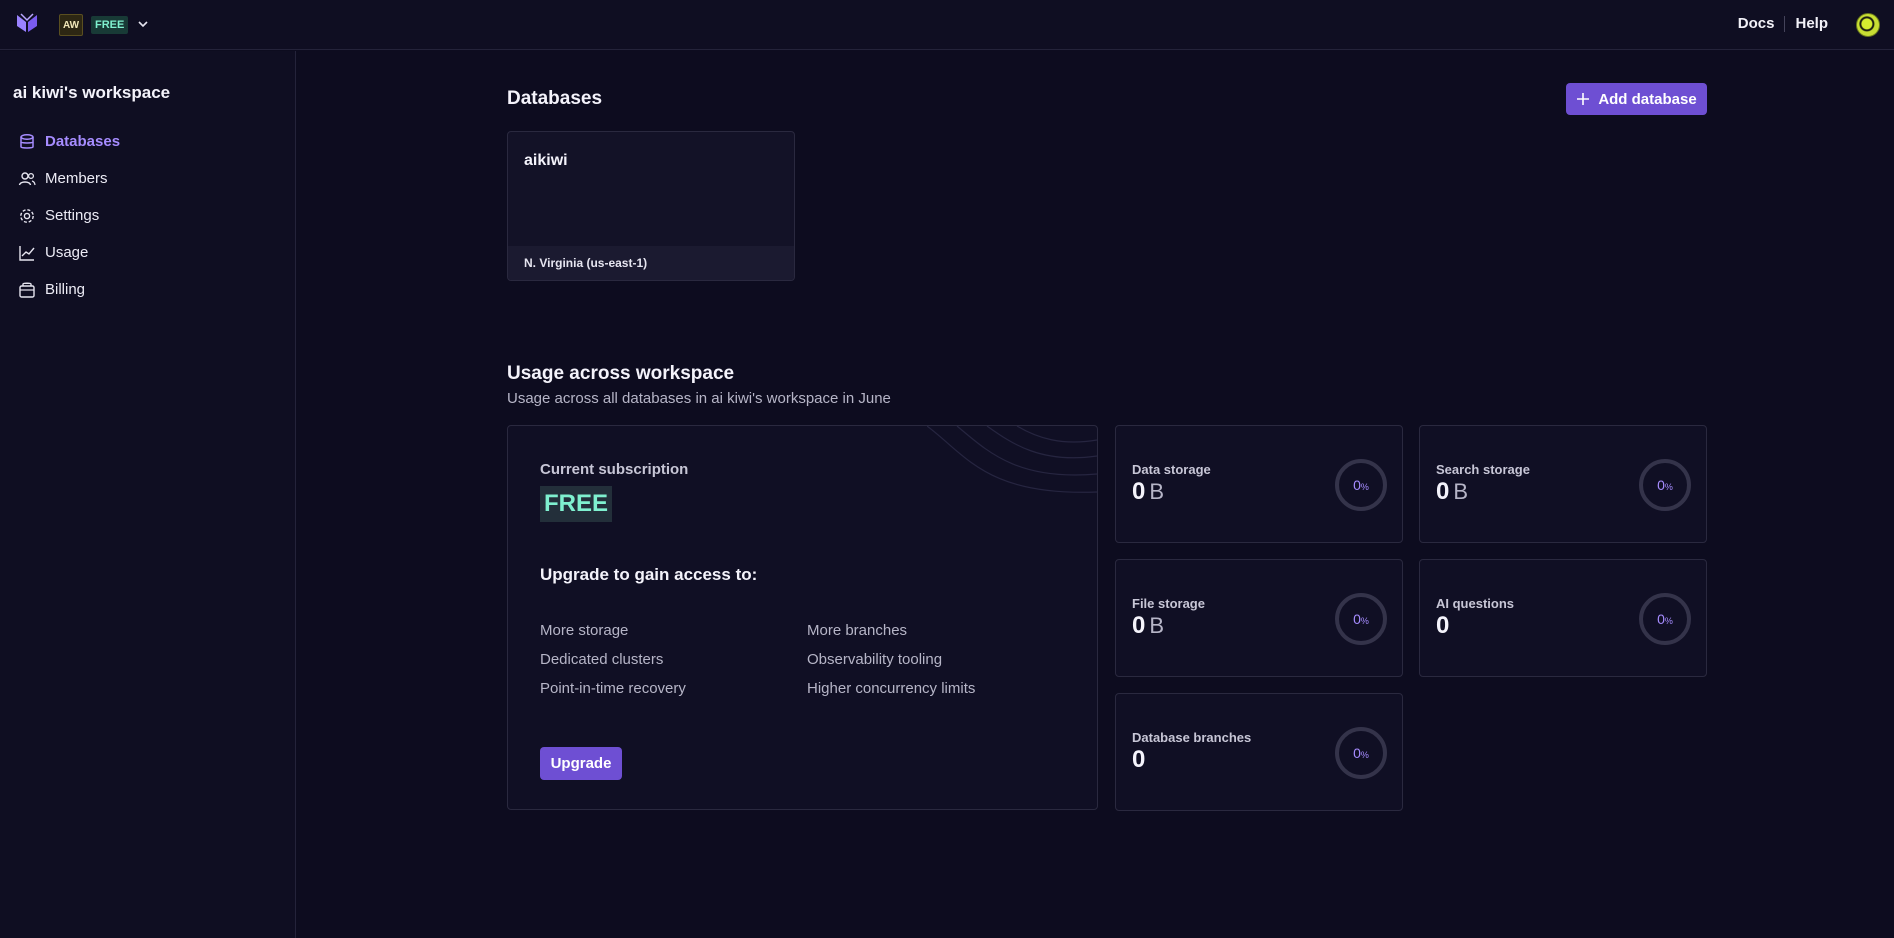 The width and height of the screenshot is (1894, 938). I want to click on databases-heading: Databases, so click(555, 98).